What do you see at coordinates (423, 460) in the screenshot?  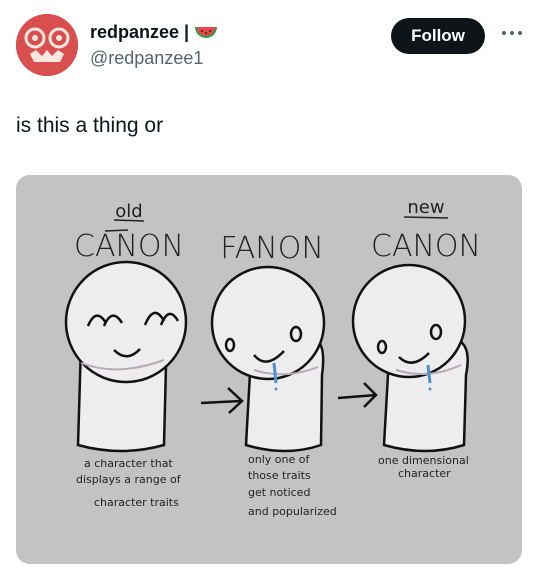 I see `caption-right-line-1: one dimensional` at bounding box center [423, 460].